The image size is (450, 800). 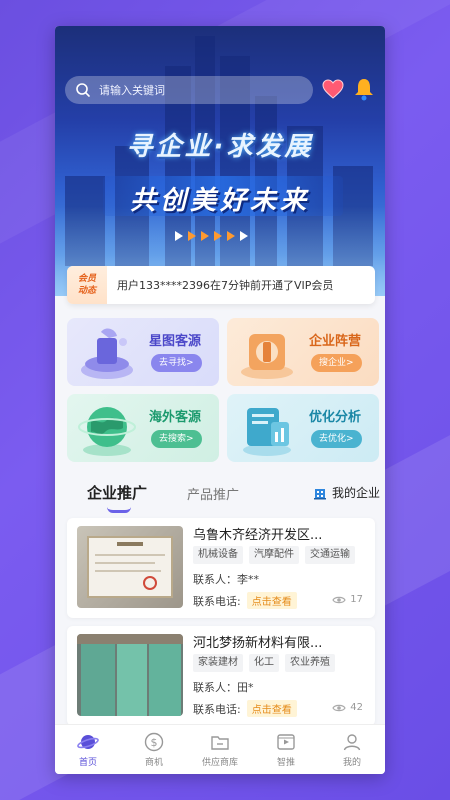 What do you see at coordinates (153, 763) in the screenshot?
I see `nav-label: 商机` at bounding box center [153, 763].